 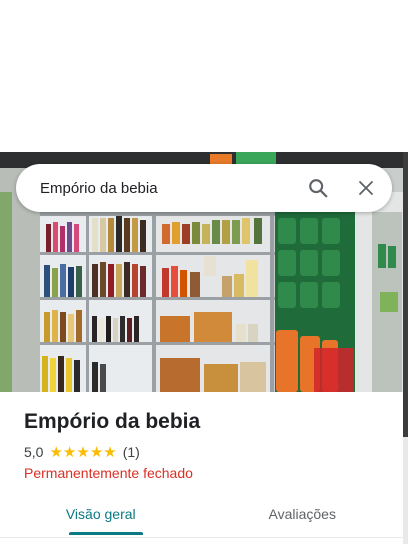 What do you see at coordinates (108, 473) in the screenshot?
I see `closed-status: Permanentemente fechado` at bounding box center [108, 473].